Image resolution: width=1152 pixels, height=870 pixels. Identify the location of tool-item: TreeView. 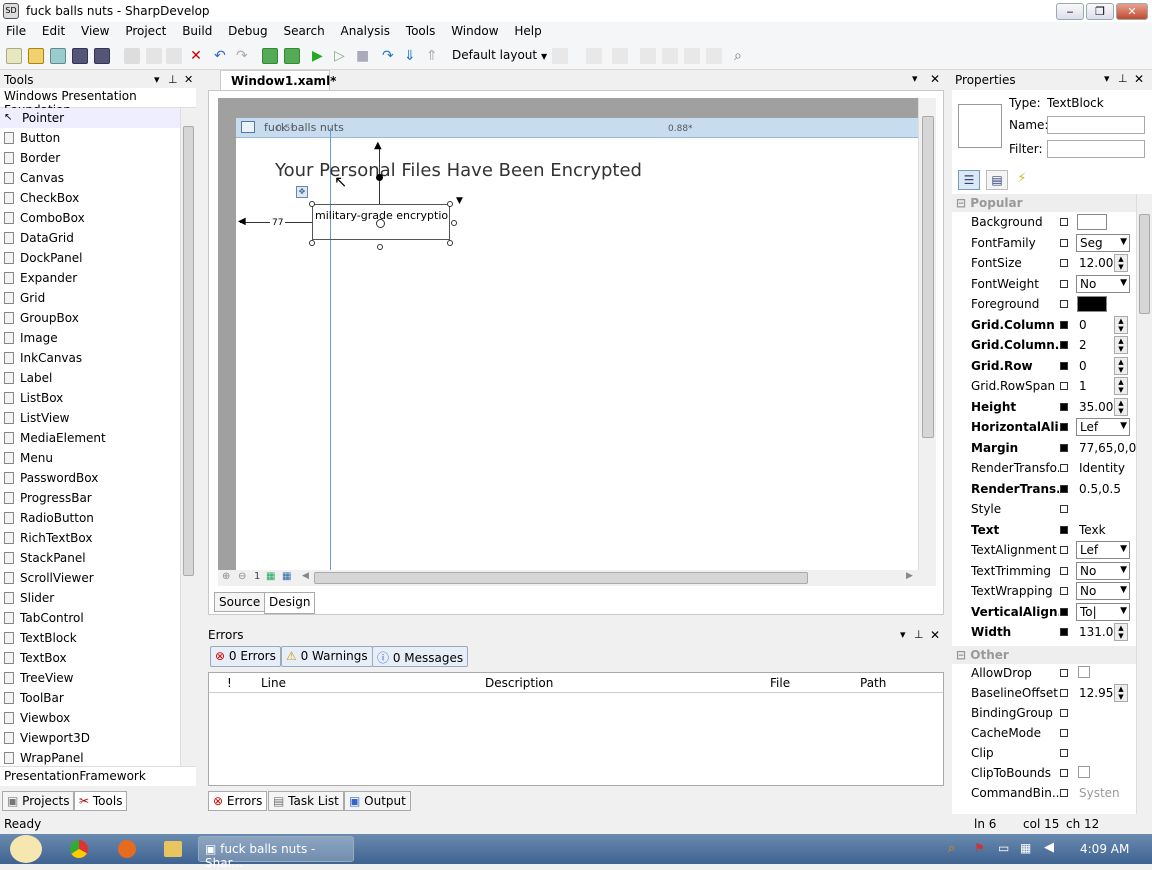
(90, 678).